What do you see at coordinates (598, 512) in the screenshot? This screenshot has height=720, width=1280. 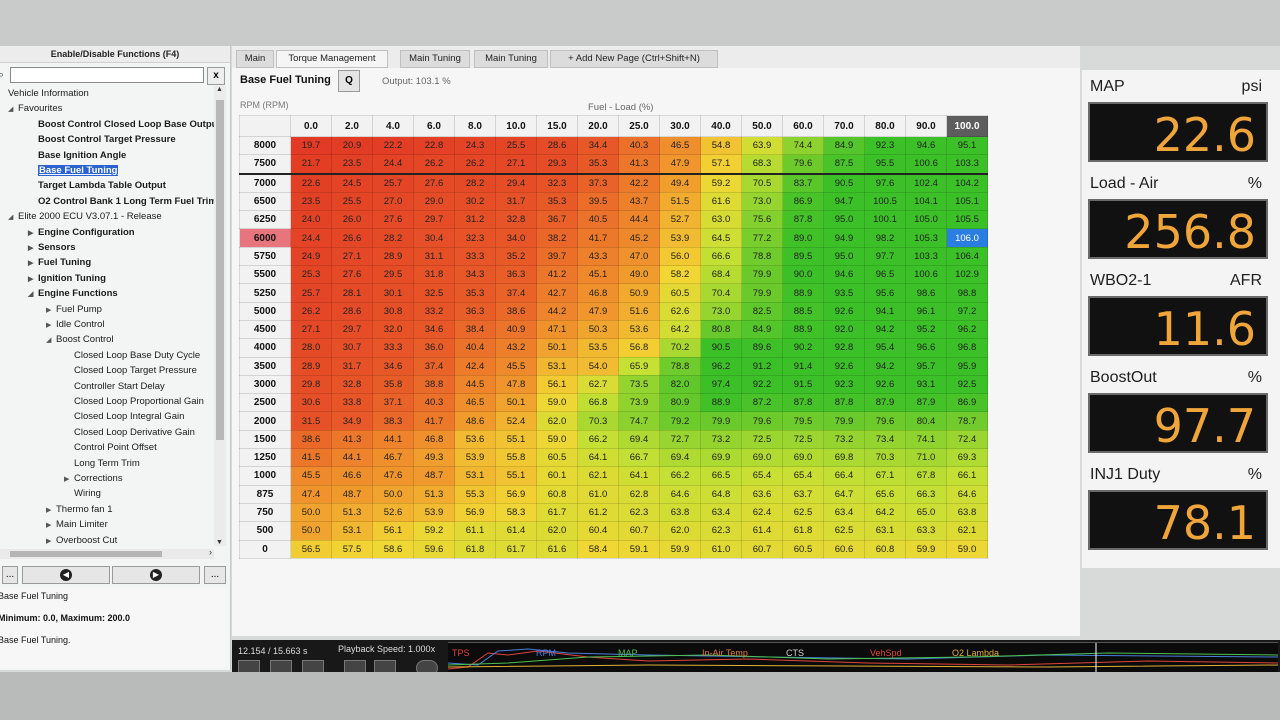 I see `table-cell: 61.2` at bounding box center [598, 512].